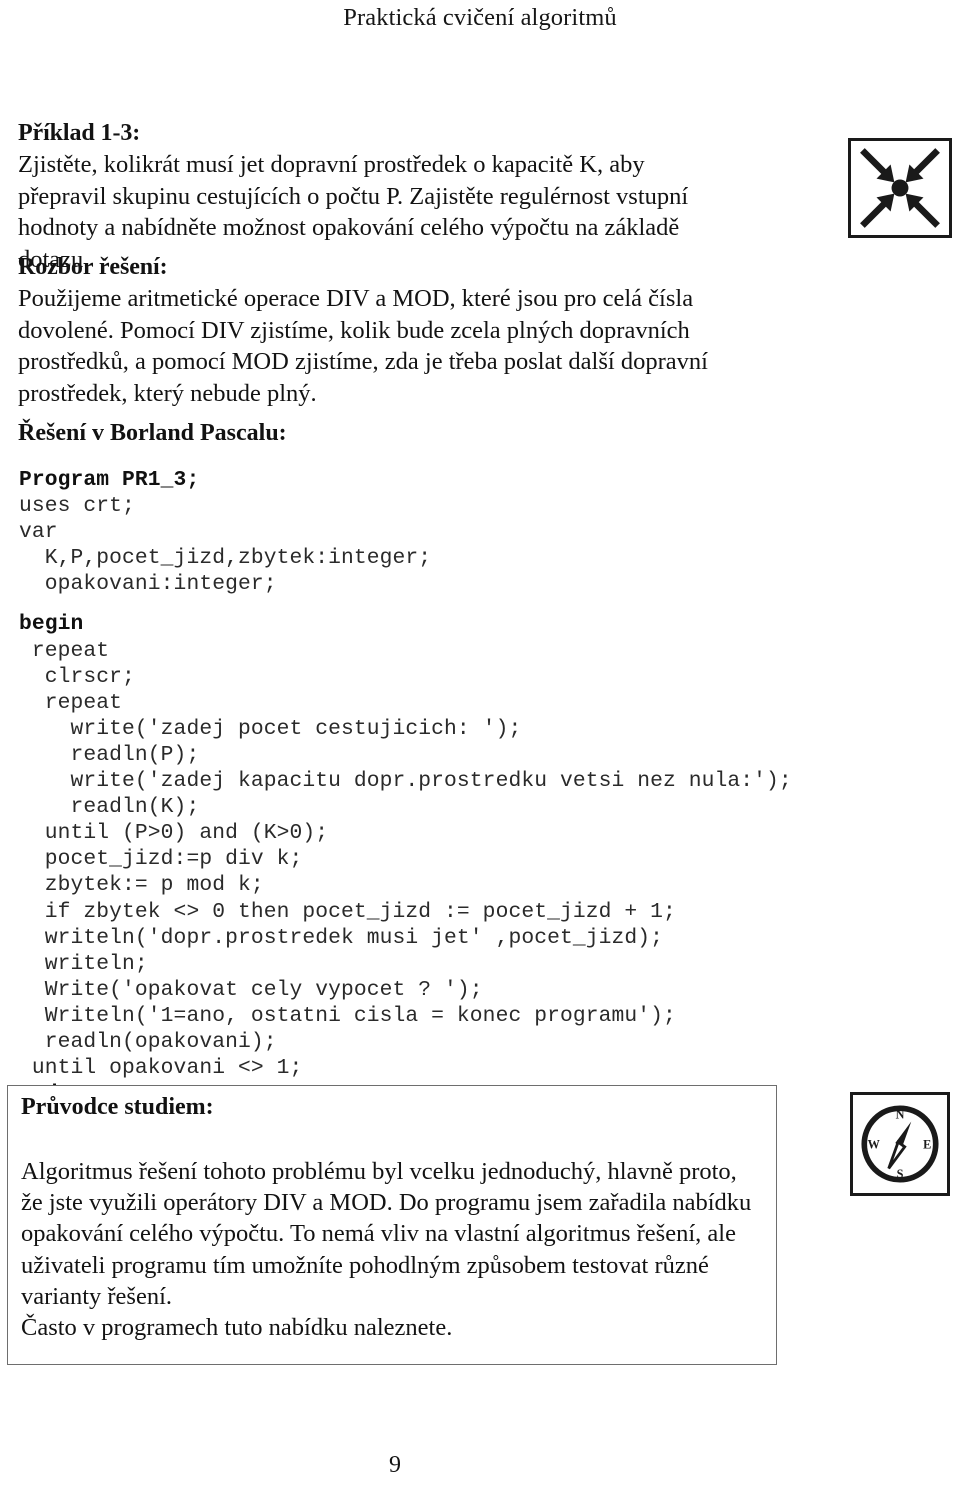 The width and height of the screenshot is (960, 1506). I want to click on solution-heading: Řešení v Borland Pascalu:, so click(152, 433).